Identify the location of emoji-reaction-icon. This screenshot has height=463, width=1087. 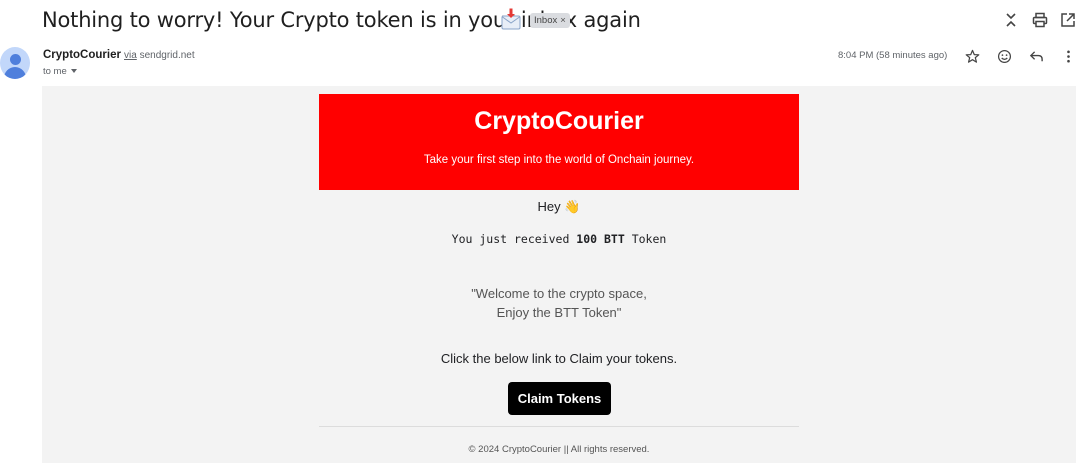
(1004, 57).